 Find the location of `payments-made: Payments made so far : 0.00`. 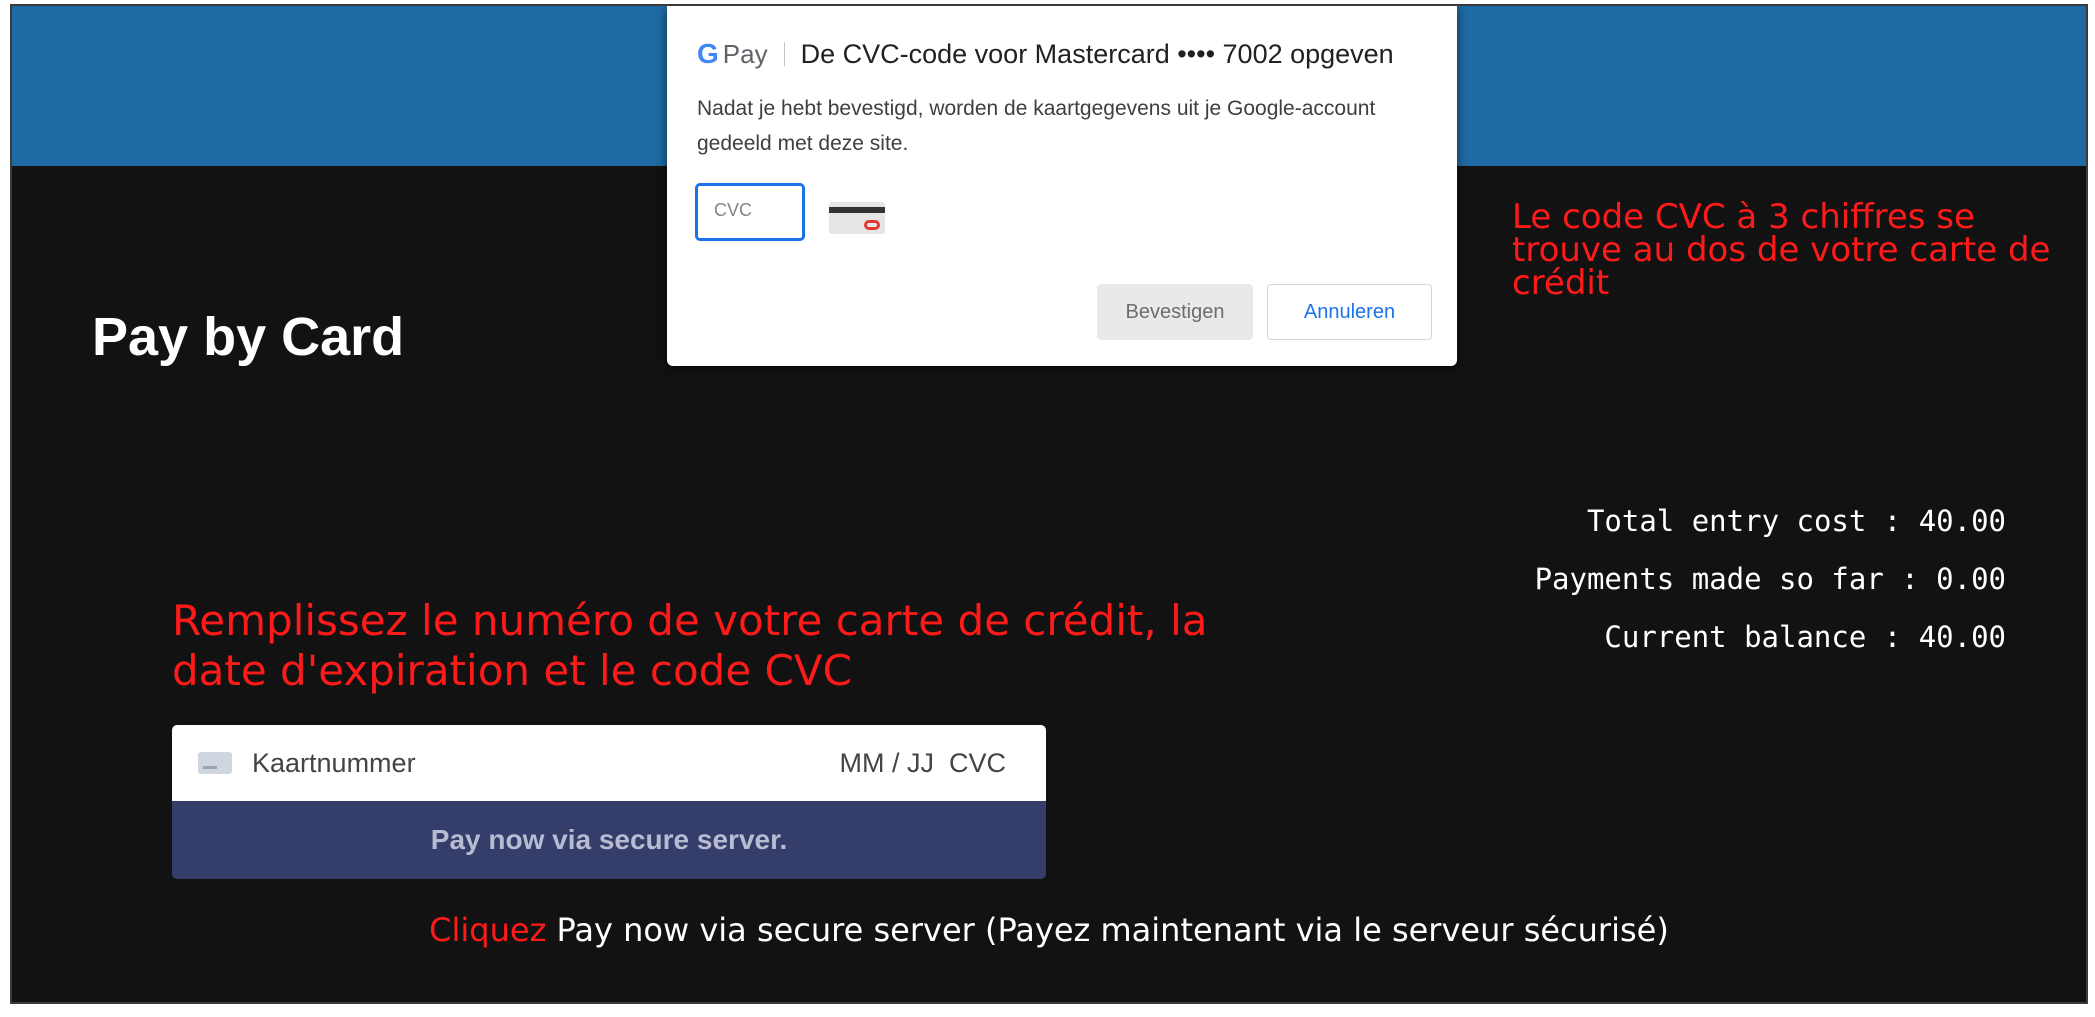

payments-made: Payments made so far : 0.00 is located at coordinates (1770, 579).